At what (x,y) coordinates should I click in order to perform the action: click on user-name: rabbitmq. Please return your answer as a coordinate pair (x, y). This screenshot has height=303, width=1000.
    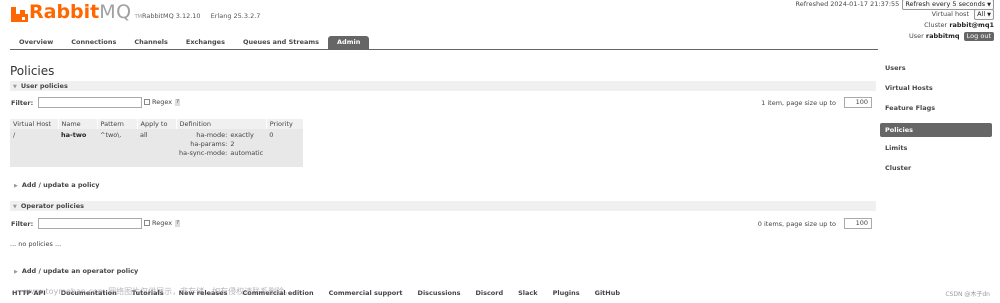
    Looking at the image, I should click on (942, 35).